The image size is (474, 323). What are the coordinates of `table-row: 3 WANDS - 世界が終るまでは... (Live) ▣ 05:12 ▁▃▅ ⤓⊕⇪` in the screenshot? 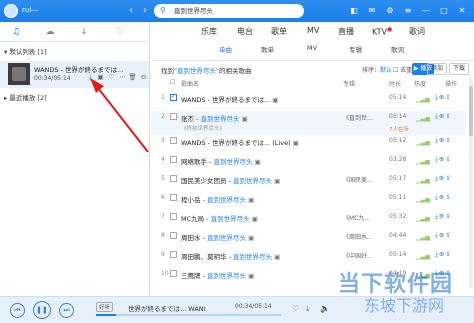 It's located at (308, 141).